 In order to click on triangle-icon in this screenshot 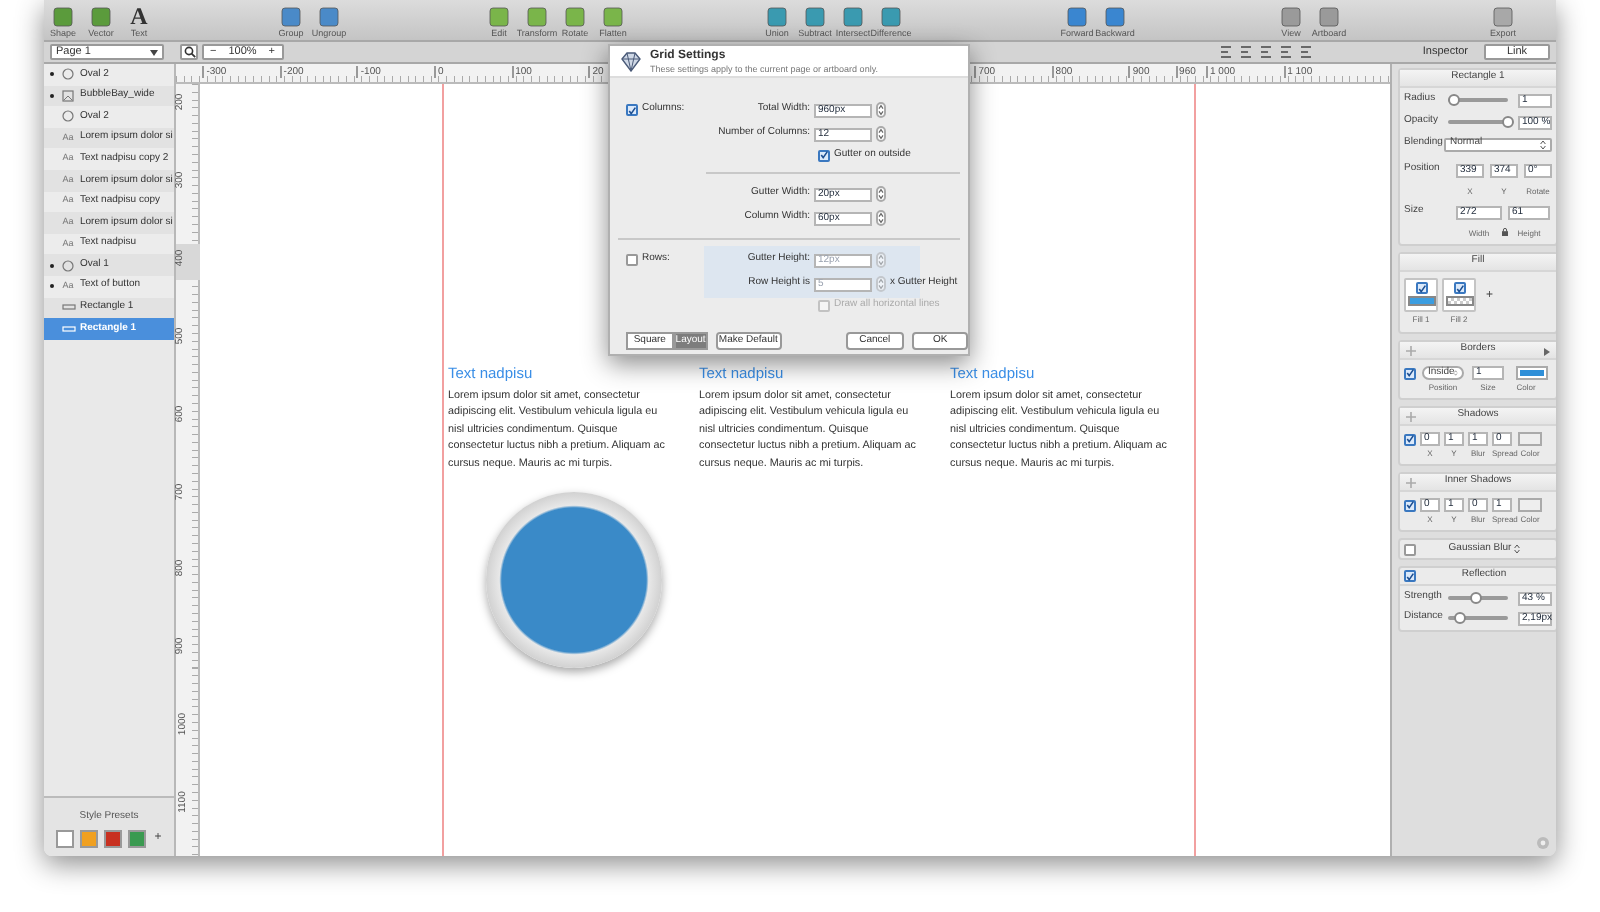, I will do `click(1547, 351)`.